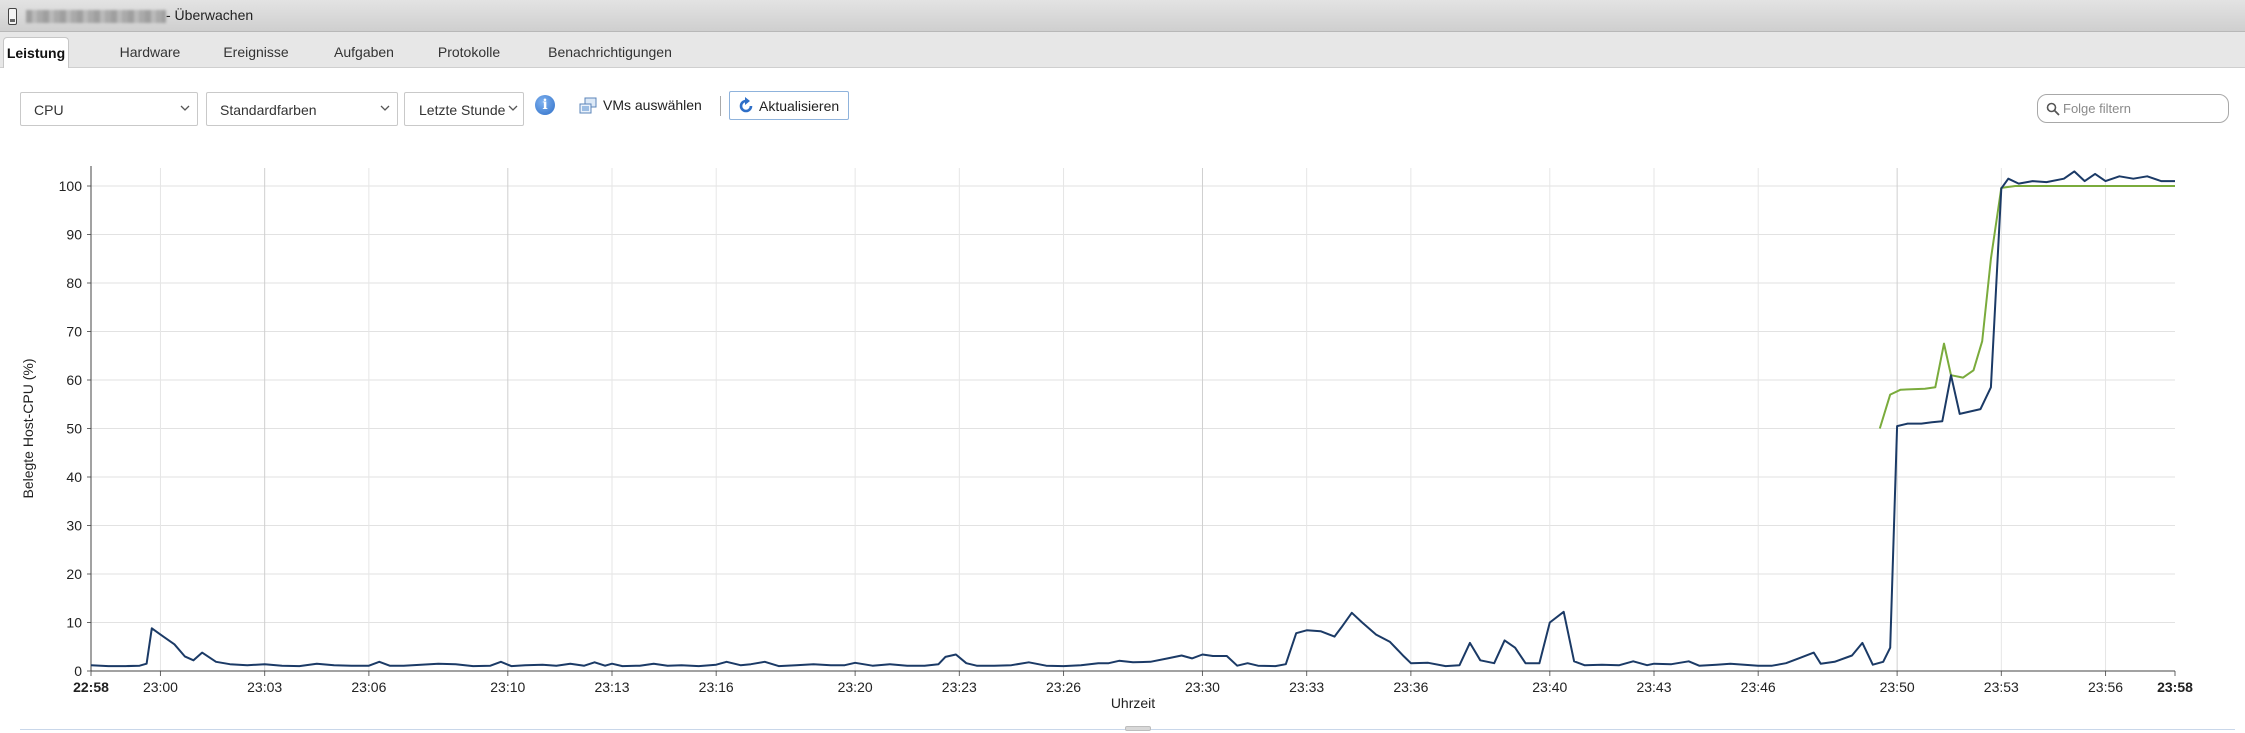  What do you see at coordinates (545, 105) in the screenshot?
I see `info-icon: i` at bounding box center [545, 105].